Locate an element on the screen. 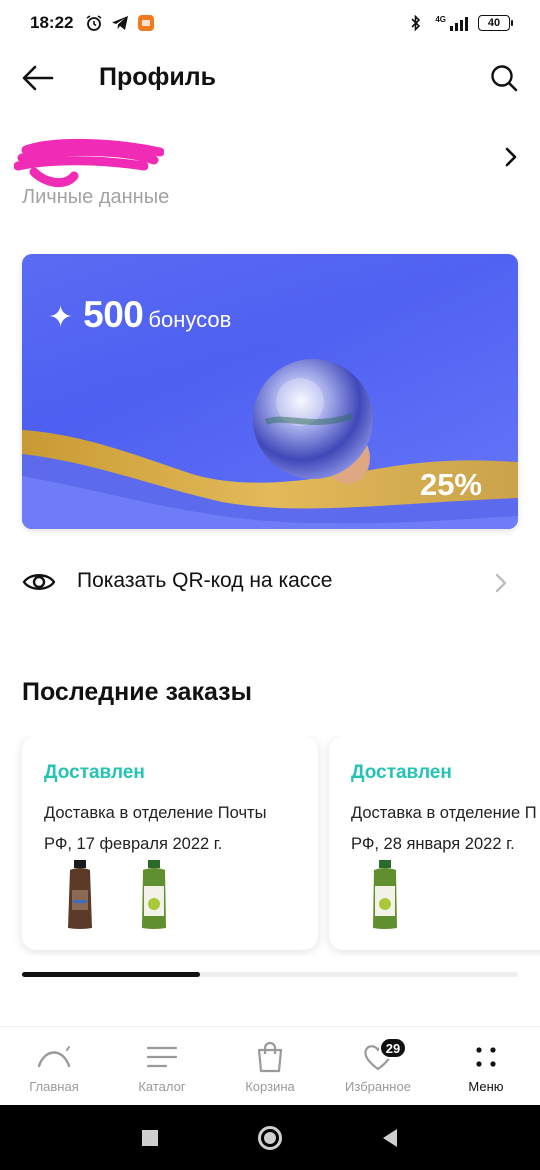  nav-catalog: Каталог is located at coordinates (162, 1066).